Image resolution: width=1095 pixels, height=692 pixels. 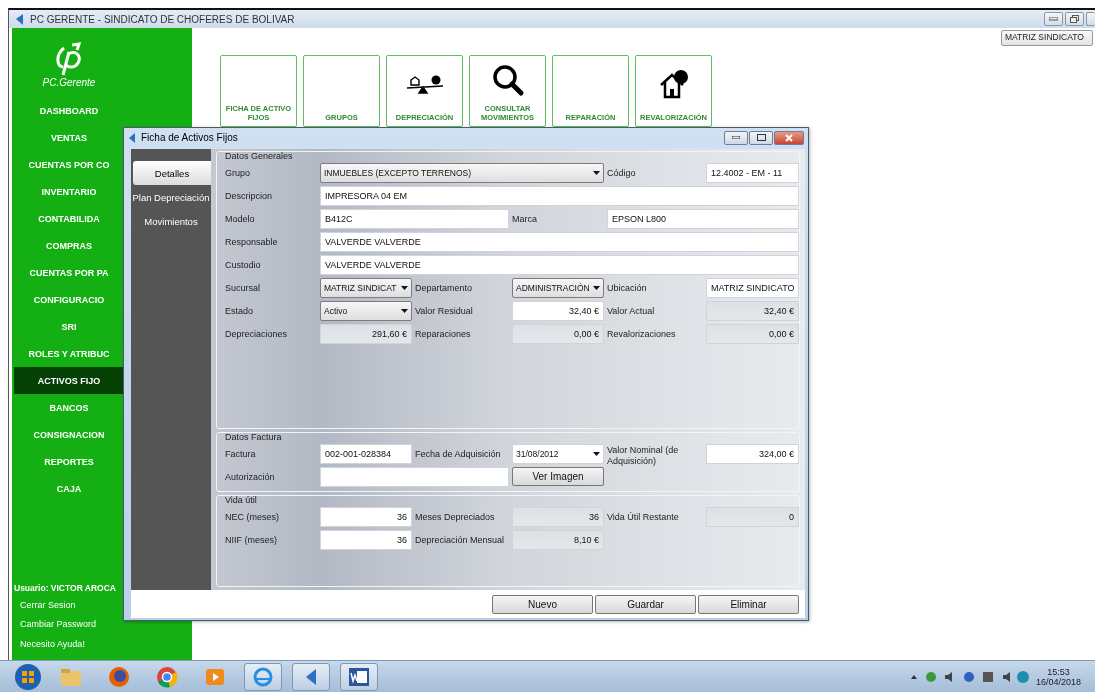 What do you see at coordinates (243, 265) in the screenshot?
I see `field-label: Custodio` at bounding box center [243, 265].